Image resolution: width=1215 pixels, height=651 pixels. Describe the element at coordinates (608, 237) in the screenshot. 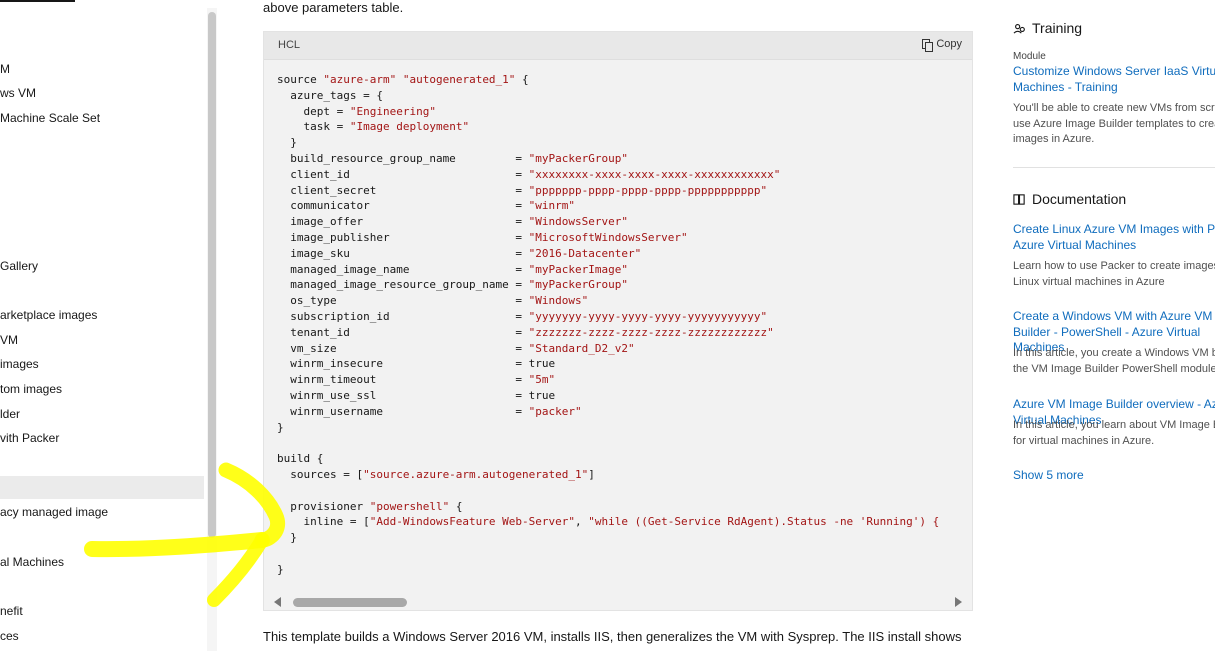

I see `code-string-token: "MicrosoftWindowsServer"` at that location.